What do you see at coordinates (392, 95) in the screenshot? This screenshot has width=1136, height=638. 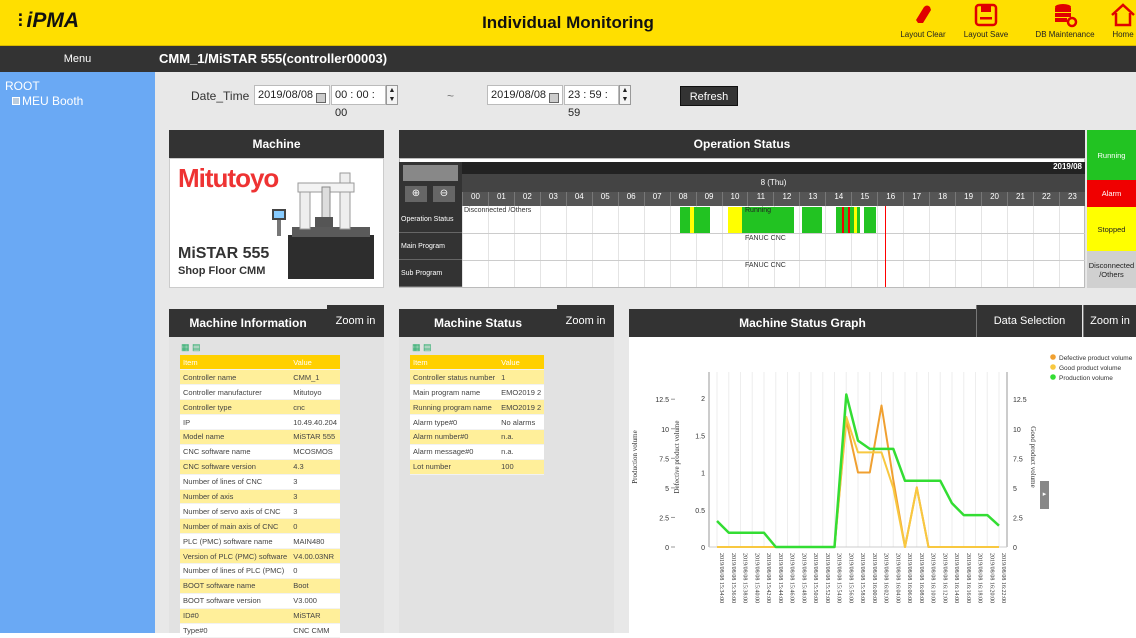 I see `from-time-spinner: ▲ ▼` at bounding box center [392, 95].